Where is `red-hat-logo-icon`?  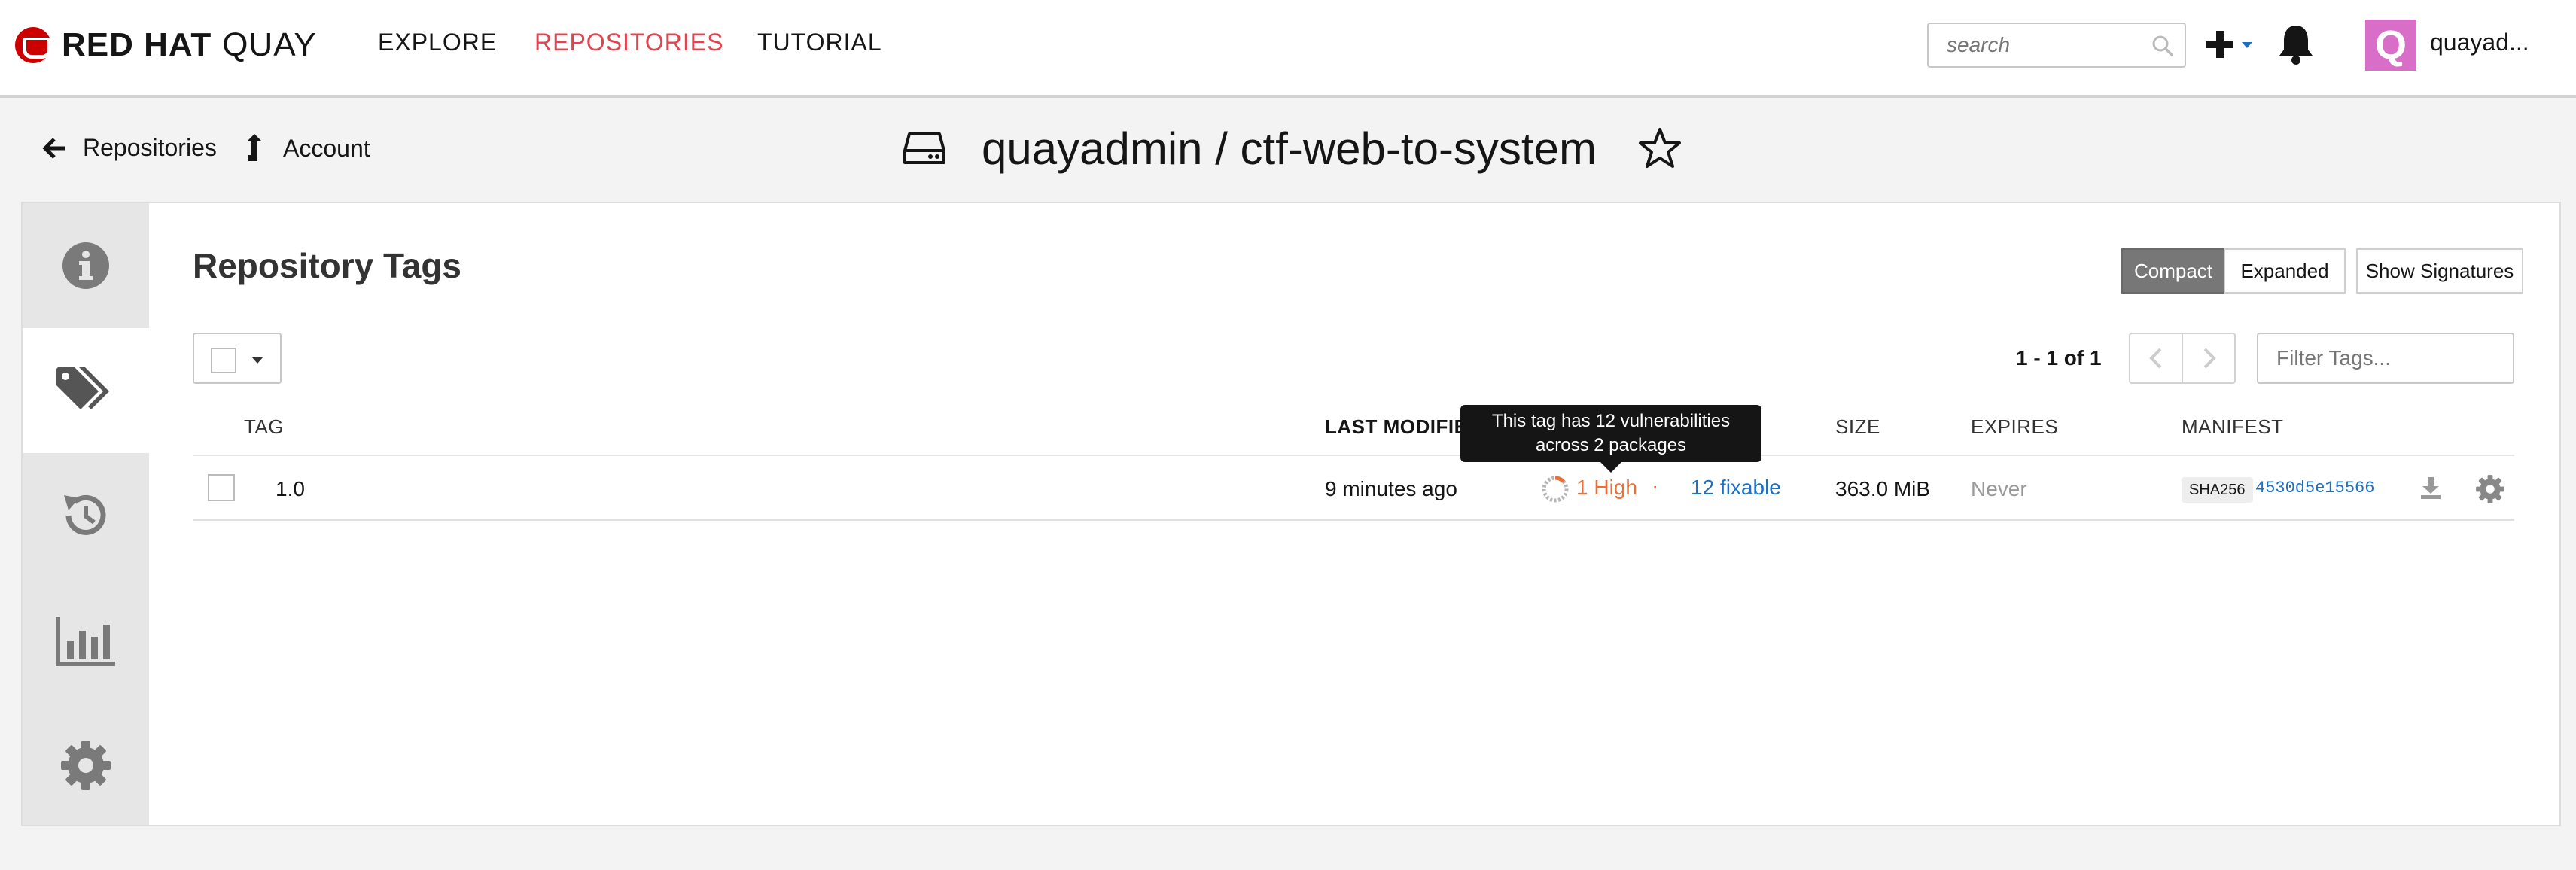 red-hat-logo-icon is located at coordinates (33, 45).